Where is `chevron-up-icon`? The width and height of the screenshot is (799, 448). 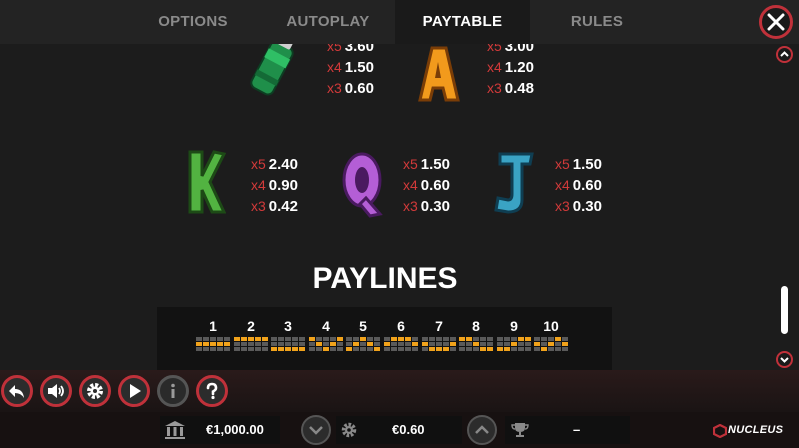
chevron-up-icon is located at coordinates (482, 429).